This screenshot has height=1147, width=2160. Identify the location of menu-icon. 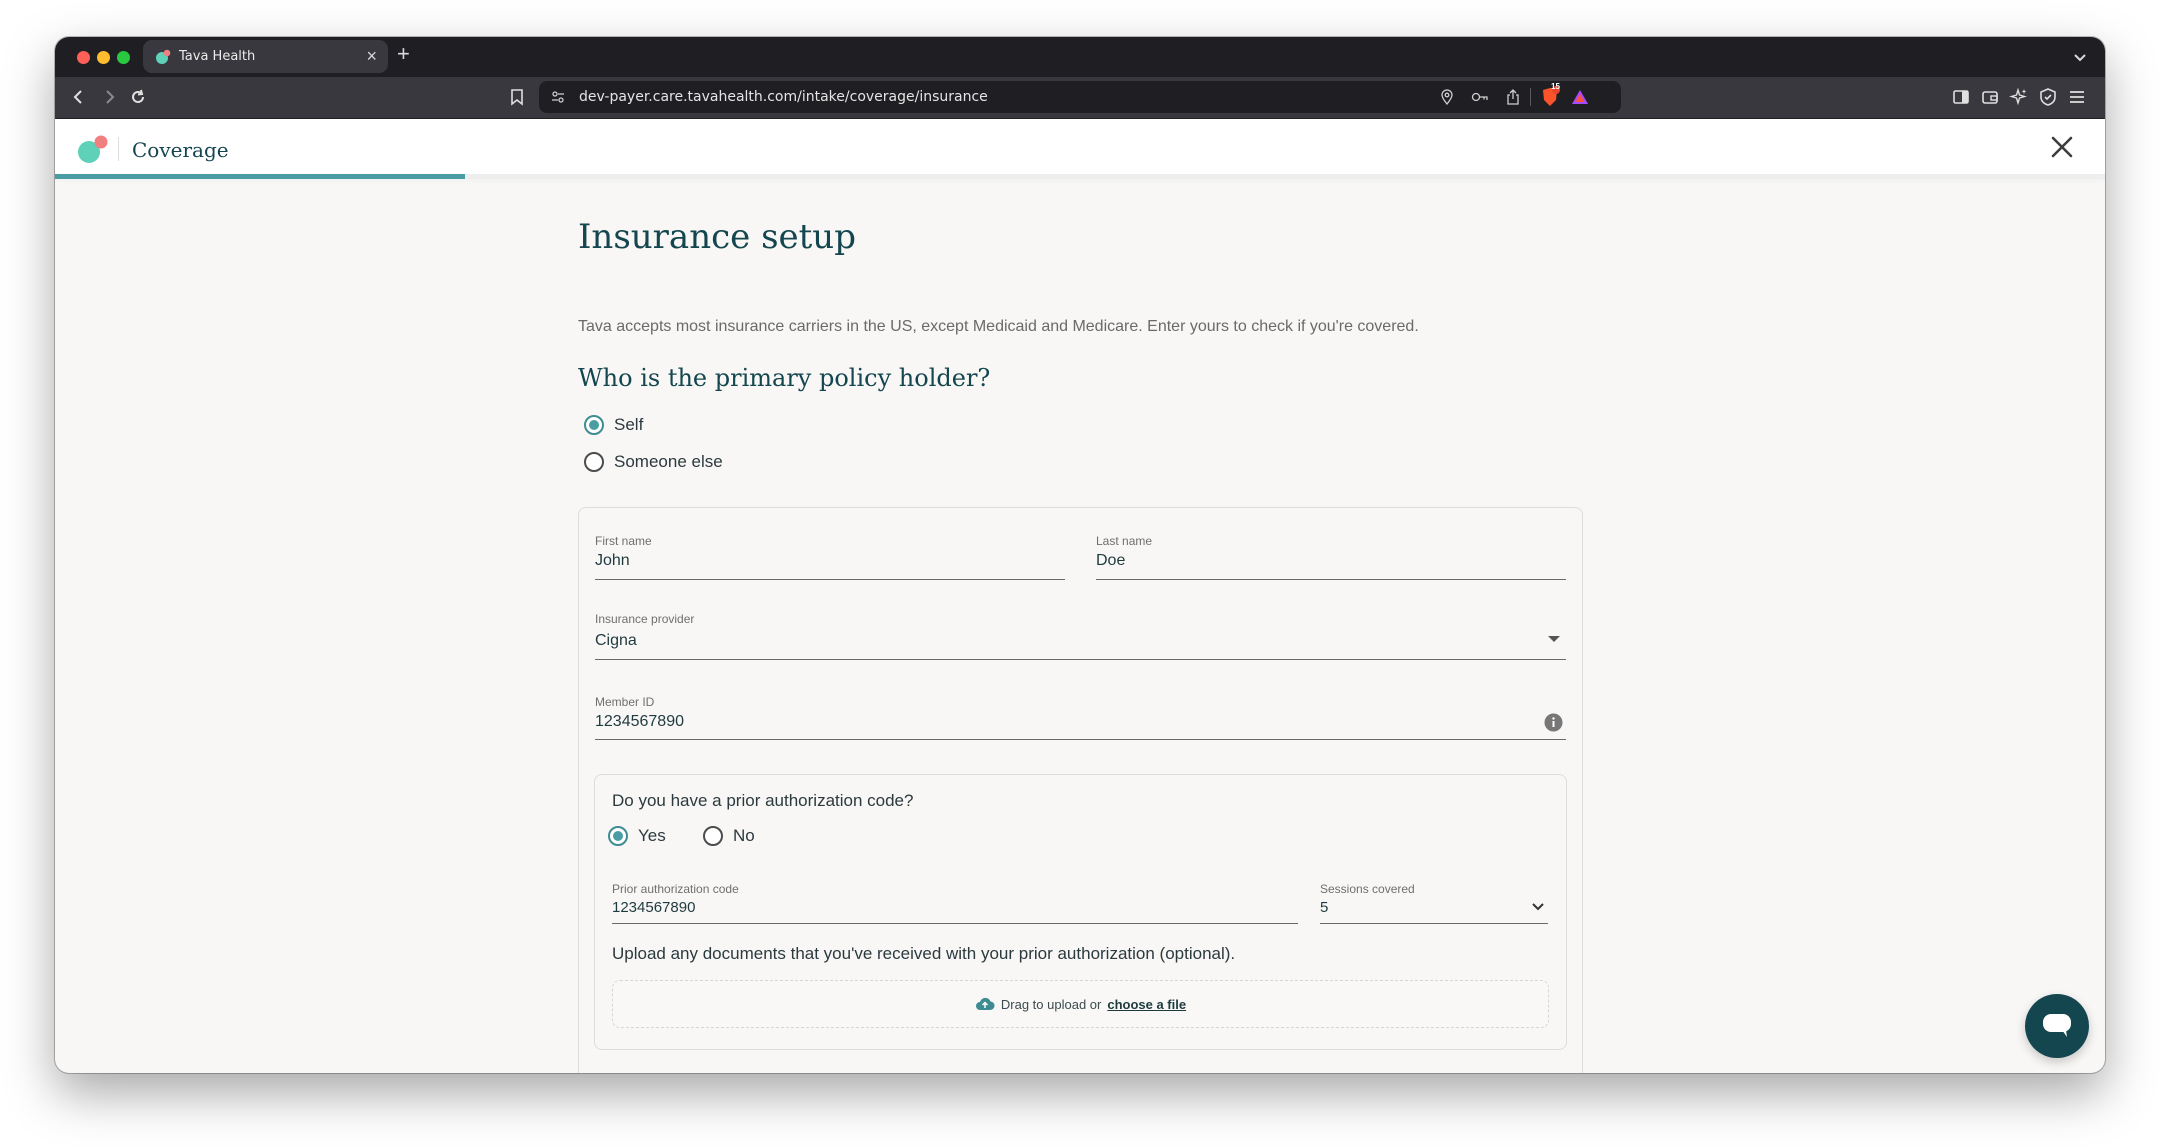
(2077, 97).